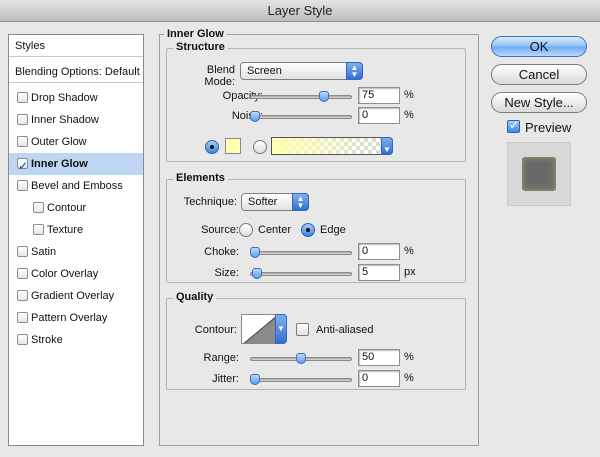 The width and height of the screenshot is (600, 457). I want to click on blend-mode-select: Screen ▲ ▼, so click(301, 71).